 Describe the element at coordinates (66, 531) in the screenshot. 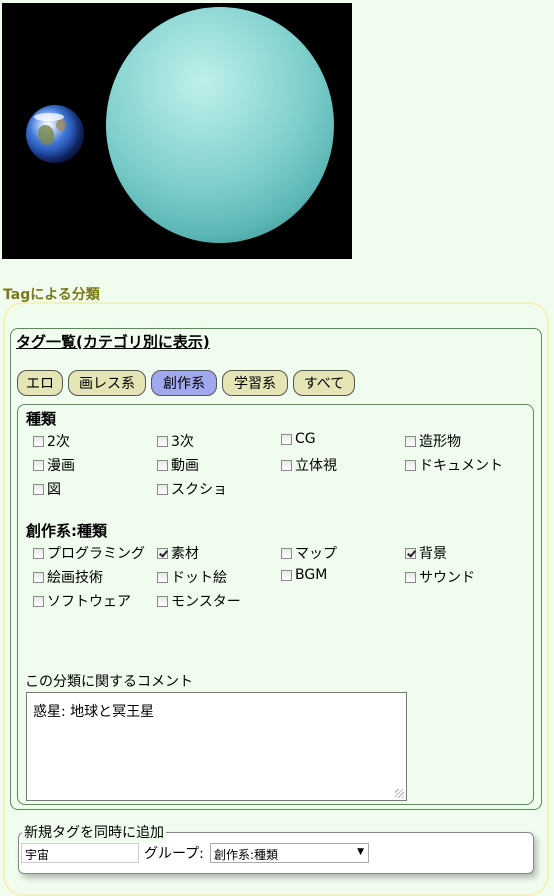

I see `group-title: 創作系:種類` at that location.